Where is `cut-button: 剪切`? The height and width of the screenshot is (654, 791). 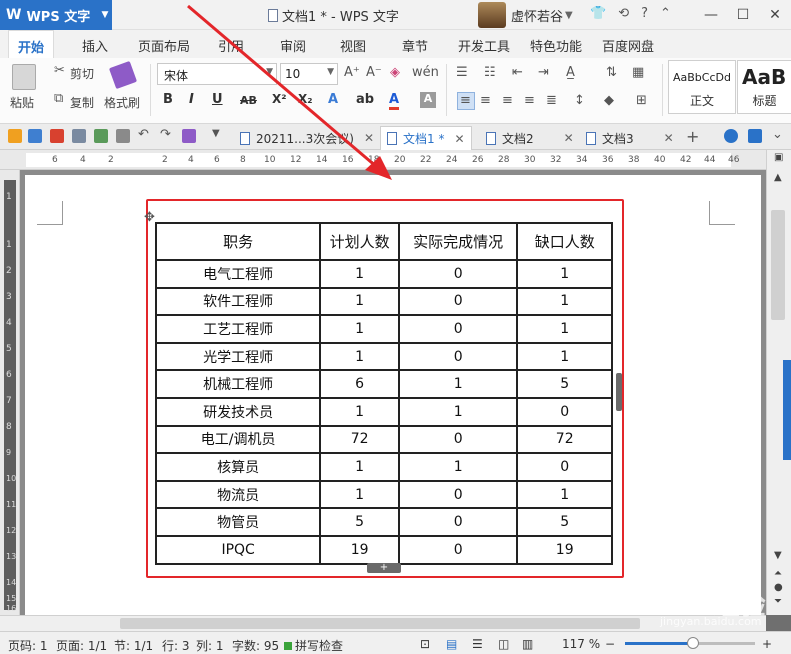 cut-button: 剪切 is located at coordinates (82, 73).